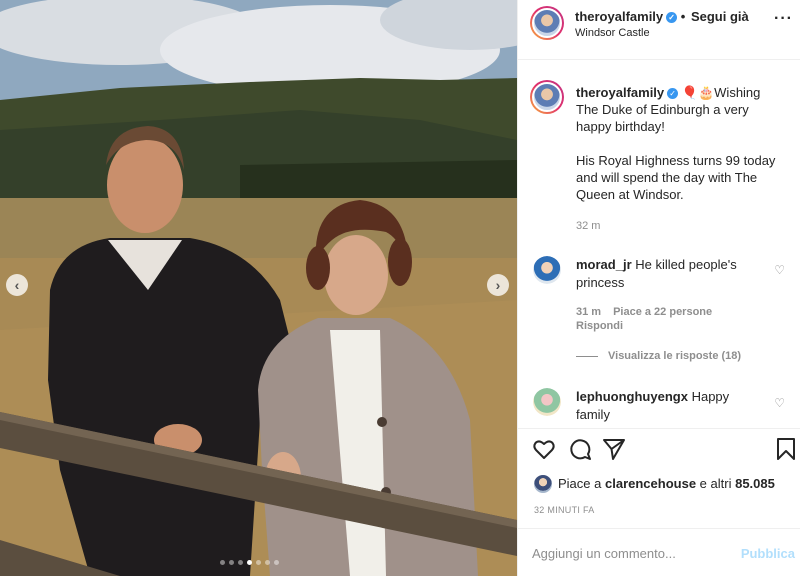 The image size is (800, 576). I want to click on comment-timestamp: 31 m, so click(589, 312).